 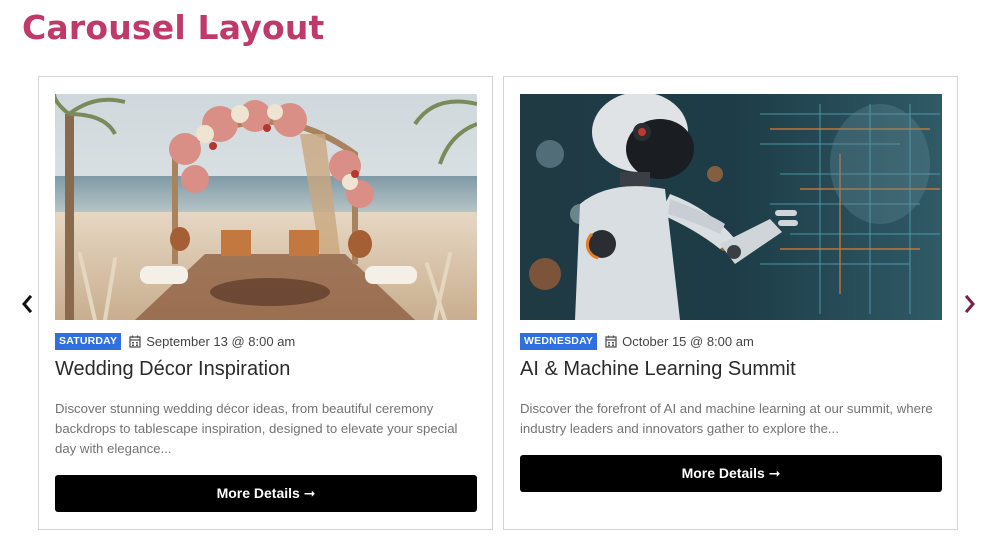 I want to click on chevron-left-icon, so click(x=27, y=304).